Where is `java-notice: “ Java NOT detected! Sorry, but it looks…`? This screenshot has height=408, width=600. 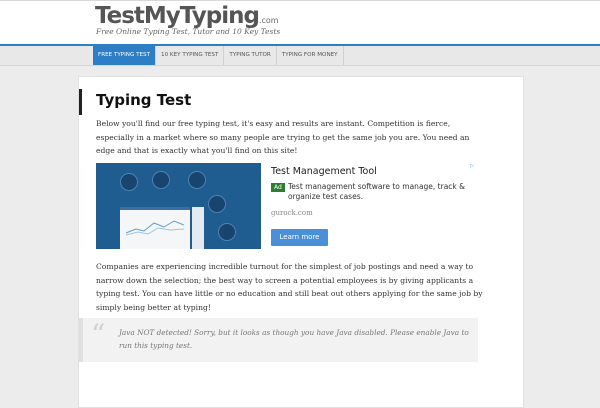 java-notice: “ Java NOT detected! Sorry, but it looks… is located at coordinates (278, 340).